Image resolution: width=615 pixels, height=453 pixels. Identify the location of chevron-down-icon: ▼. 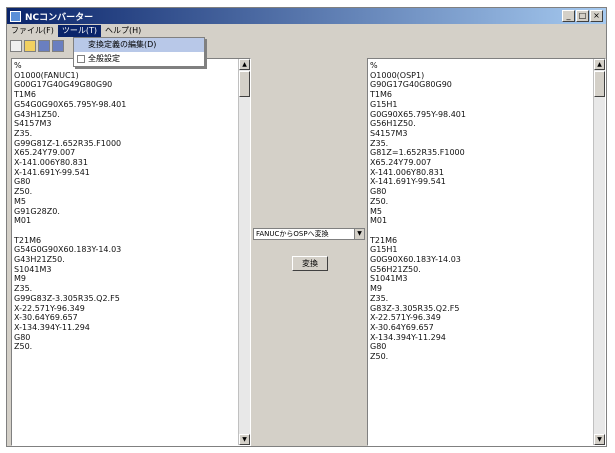
(359, 234).